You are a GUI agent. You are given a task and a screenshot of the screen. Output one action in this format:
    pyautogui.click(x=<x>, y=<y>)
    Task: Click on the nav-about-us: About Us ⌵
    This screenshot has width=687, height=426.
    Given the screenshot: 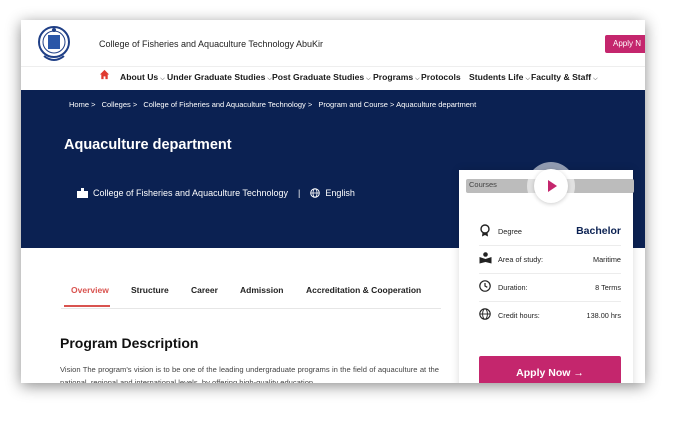 What is the action you would take?
    pyautogui.click(x=142, y=77)
    